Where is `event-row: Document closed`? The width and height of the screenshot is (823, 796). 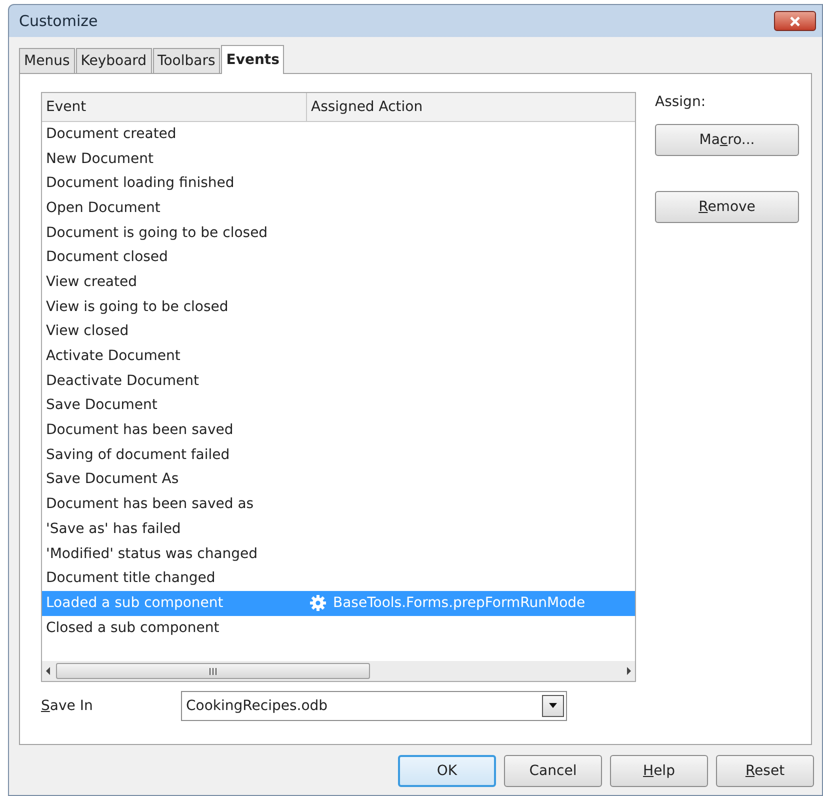
event-row: Document closed is located at coordinates (338, 257).